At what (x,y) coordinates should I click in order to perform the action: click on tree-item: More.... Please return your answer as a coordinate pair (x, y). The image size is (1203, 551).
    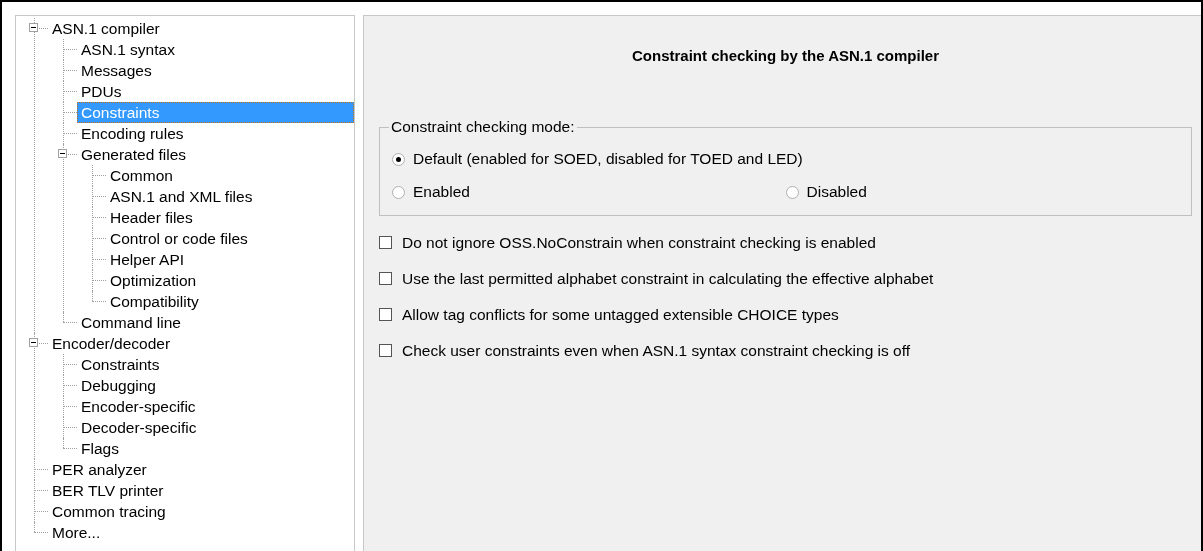
    Looking at the image, I should click on (201, 532).